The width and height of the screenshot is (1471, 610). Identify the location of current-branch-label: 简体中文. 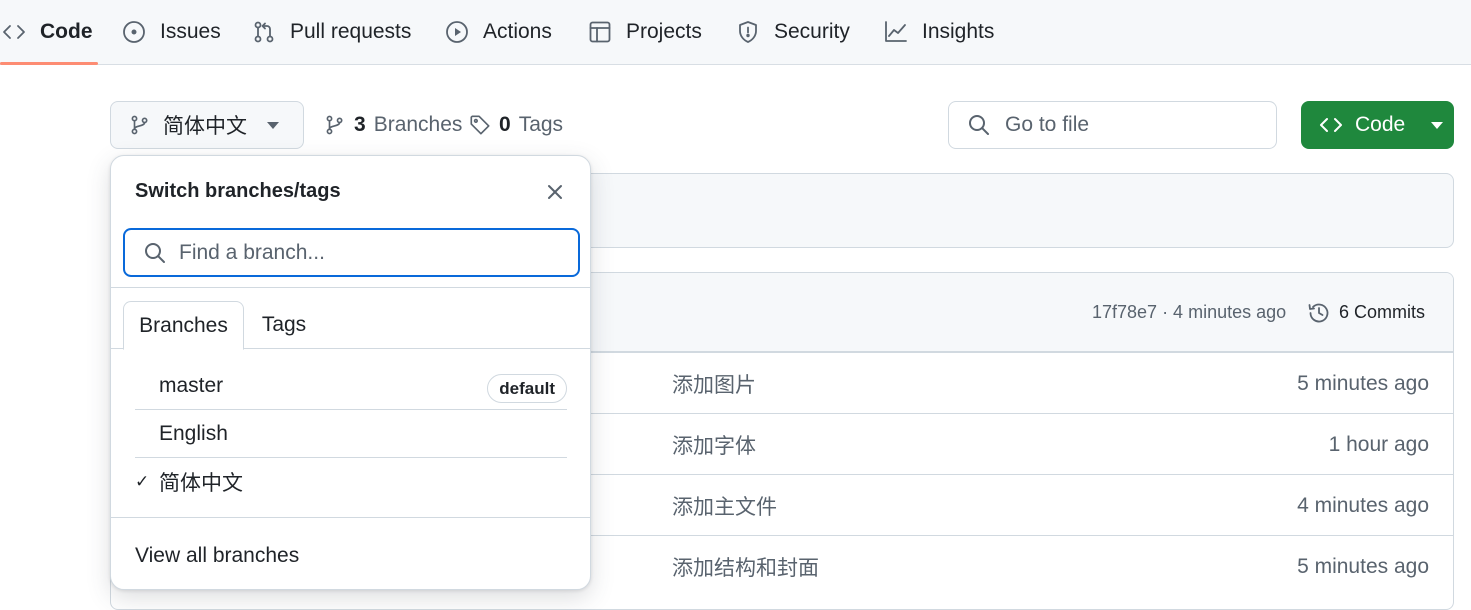
(205, 126).